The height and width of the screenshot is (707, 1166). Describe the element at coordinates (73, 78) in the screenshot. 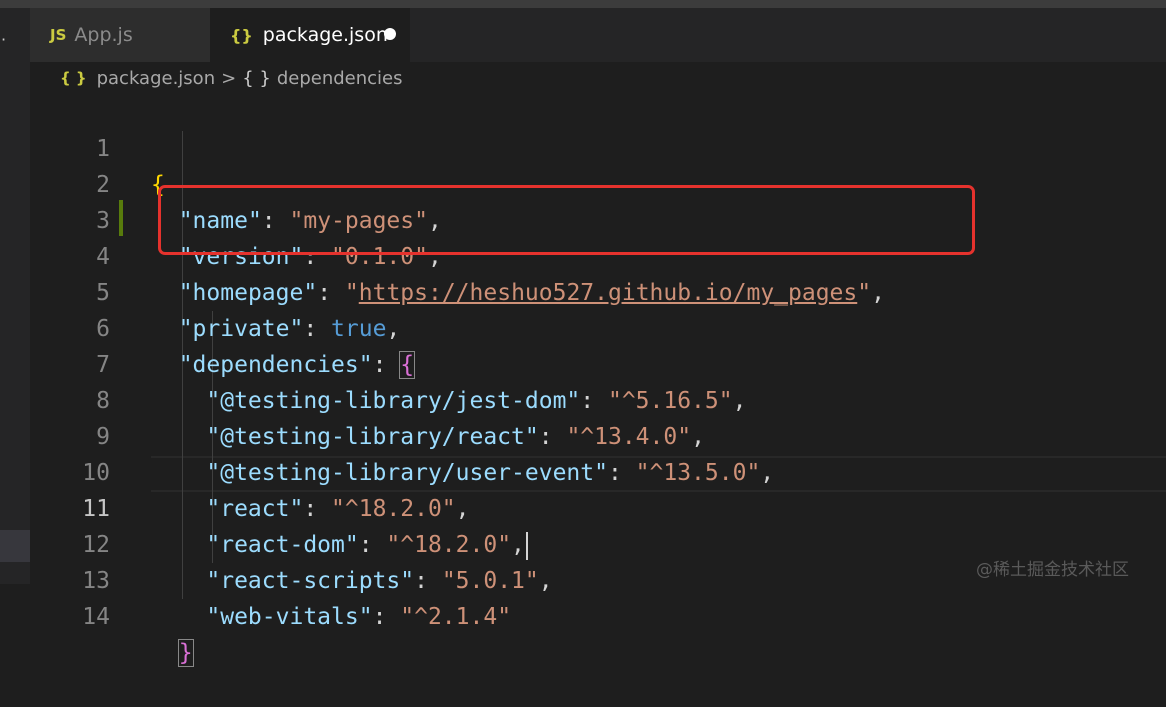

I see `json-file-icon: { }` at that location.